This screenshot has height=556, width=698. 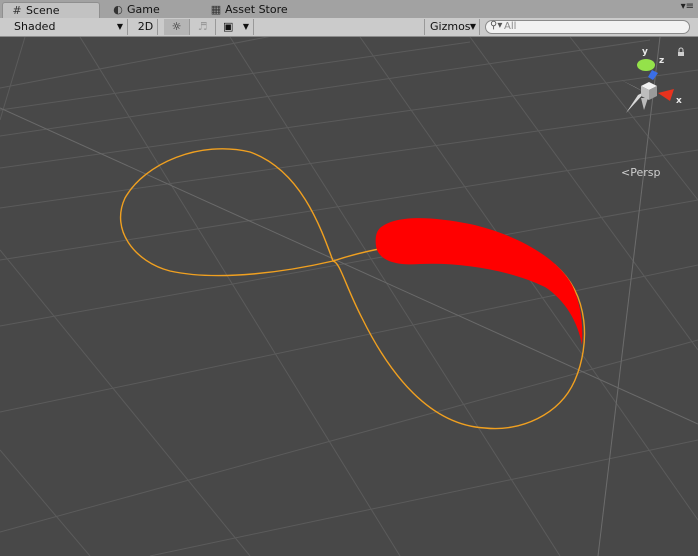 I want to click on 2d-toggle-label: 2D, so click(x=145, y=26).